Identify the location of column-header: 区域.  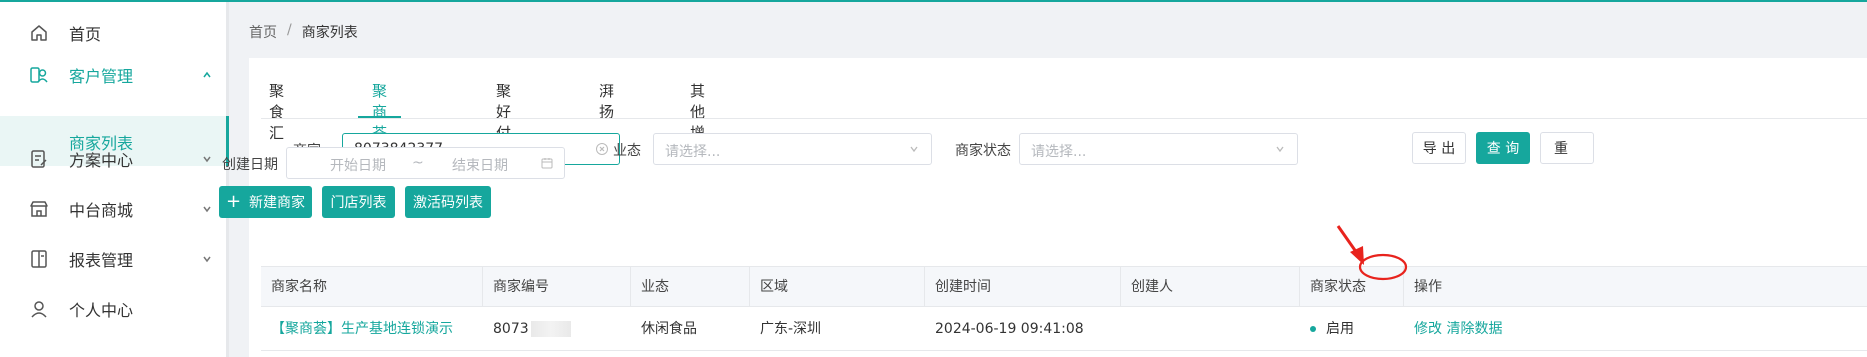
(837, 287).